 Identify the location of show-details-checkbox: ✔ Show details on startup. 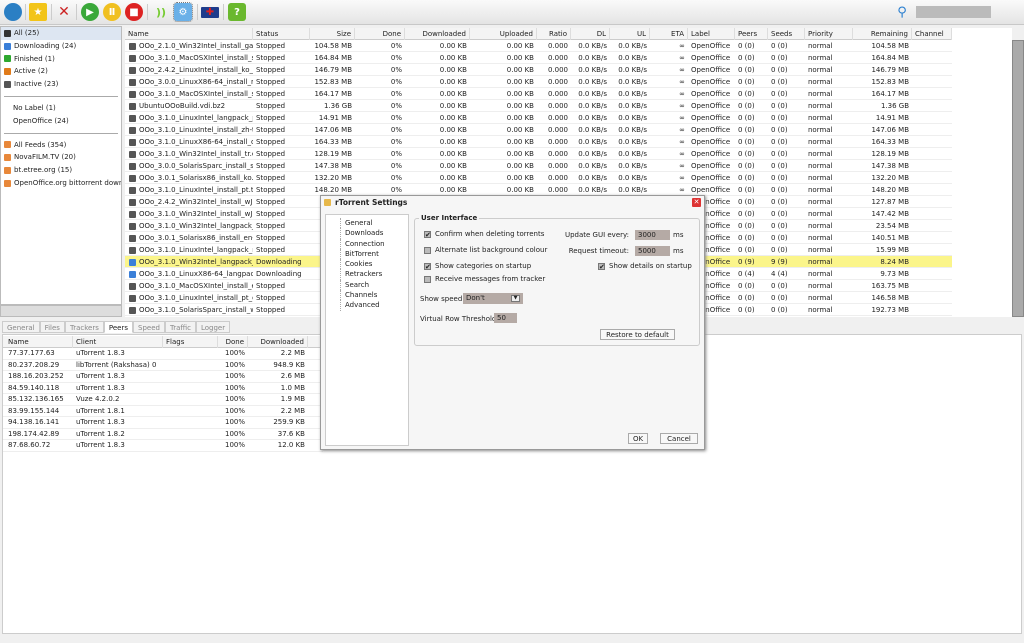
(645, 266).